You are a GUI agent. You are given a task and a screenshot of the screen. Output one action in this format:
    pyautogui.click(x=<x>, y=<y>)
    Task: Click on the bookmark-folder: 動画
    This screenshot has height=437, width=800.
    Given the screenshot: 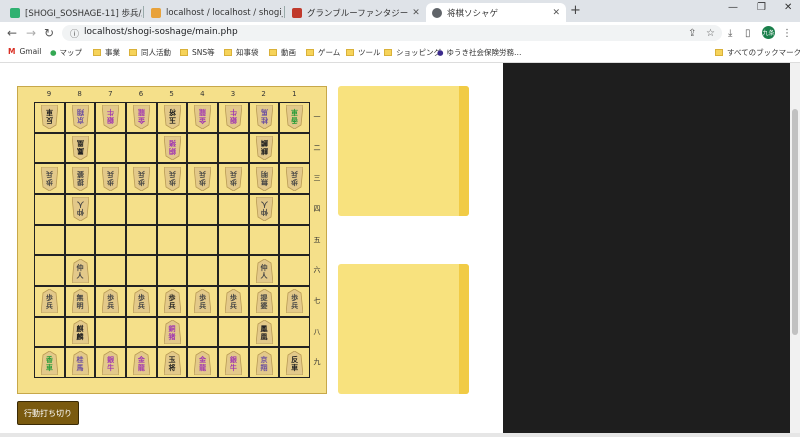 What is the action you would take?
    pyautogui.click(x=282, y=52)
    